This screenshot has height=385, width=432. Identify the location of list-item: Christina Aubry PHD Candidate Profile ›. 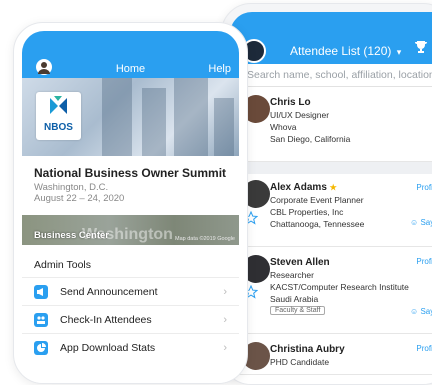
(331, 354).